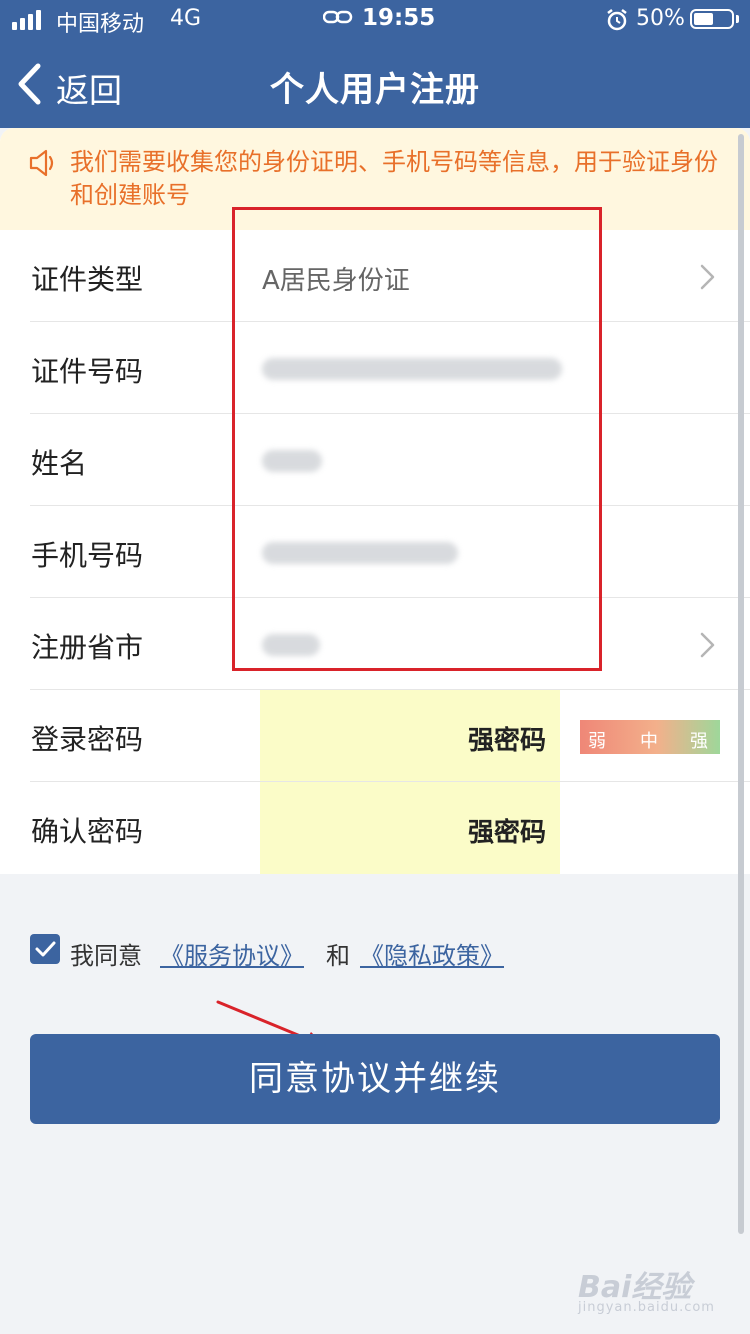  I want to click on id-number-label: 证件号码, so click(87, 371).